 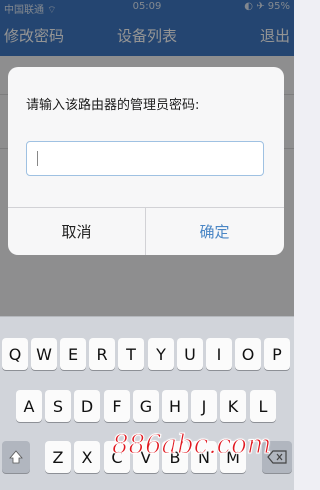 I want to click on key-h: H, so click(x=175, y=406).